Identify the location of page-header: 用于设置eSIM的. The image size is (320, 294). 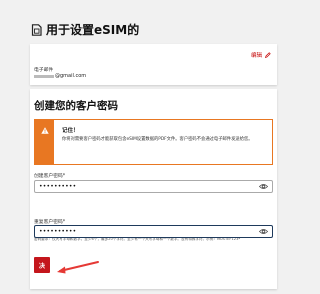
(85, 29).